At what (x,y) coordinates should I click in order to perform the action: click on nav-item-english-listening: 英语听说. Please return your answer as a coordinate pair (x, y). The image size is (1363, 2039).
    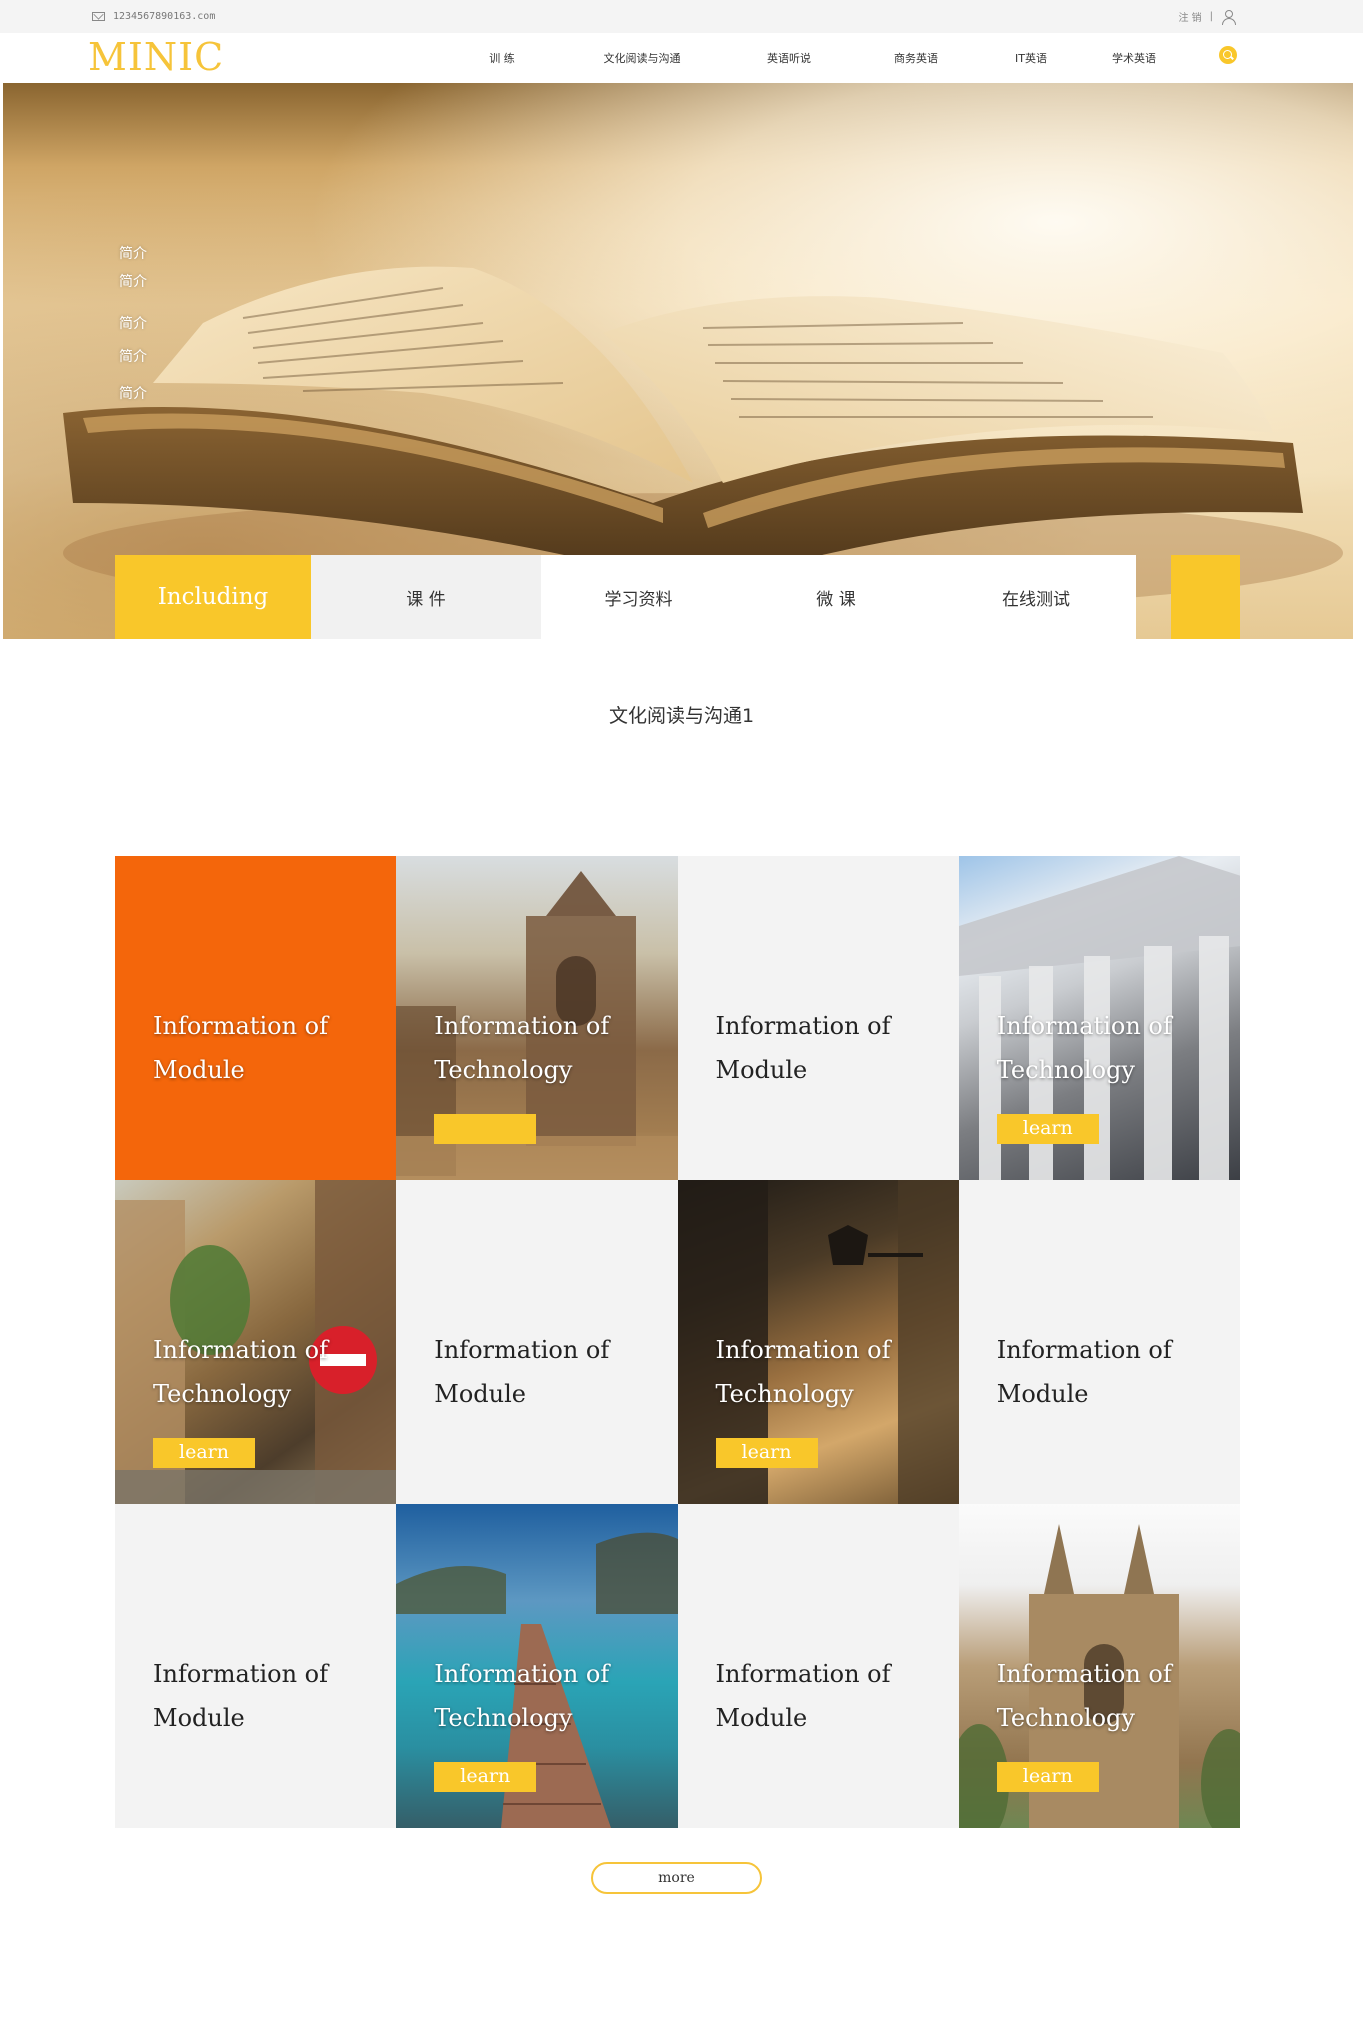
    Looking at the image, I should click on (789, 58).